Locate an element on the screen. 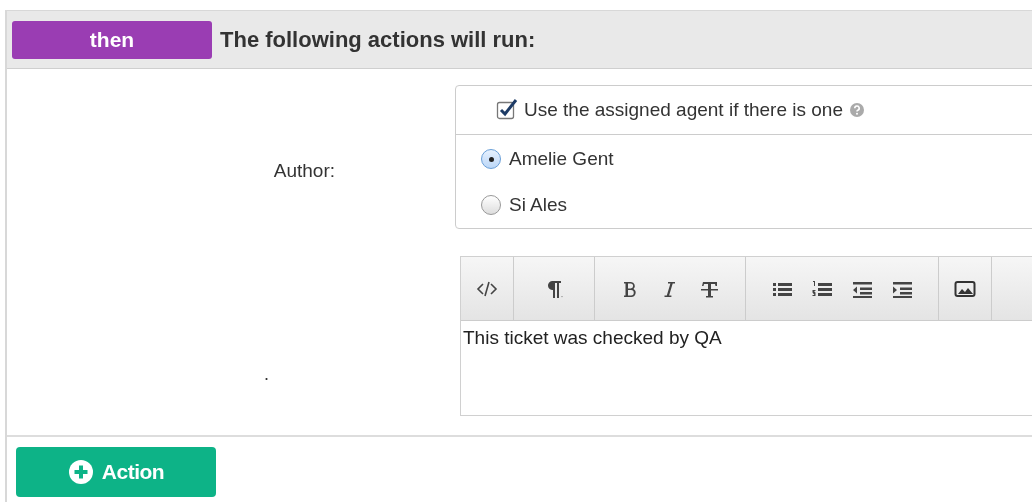 This screenshot has width=1032, height=502. message-label: . is located at coordinates (266, 374).